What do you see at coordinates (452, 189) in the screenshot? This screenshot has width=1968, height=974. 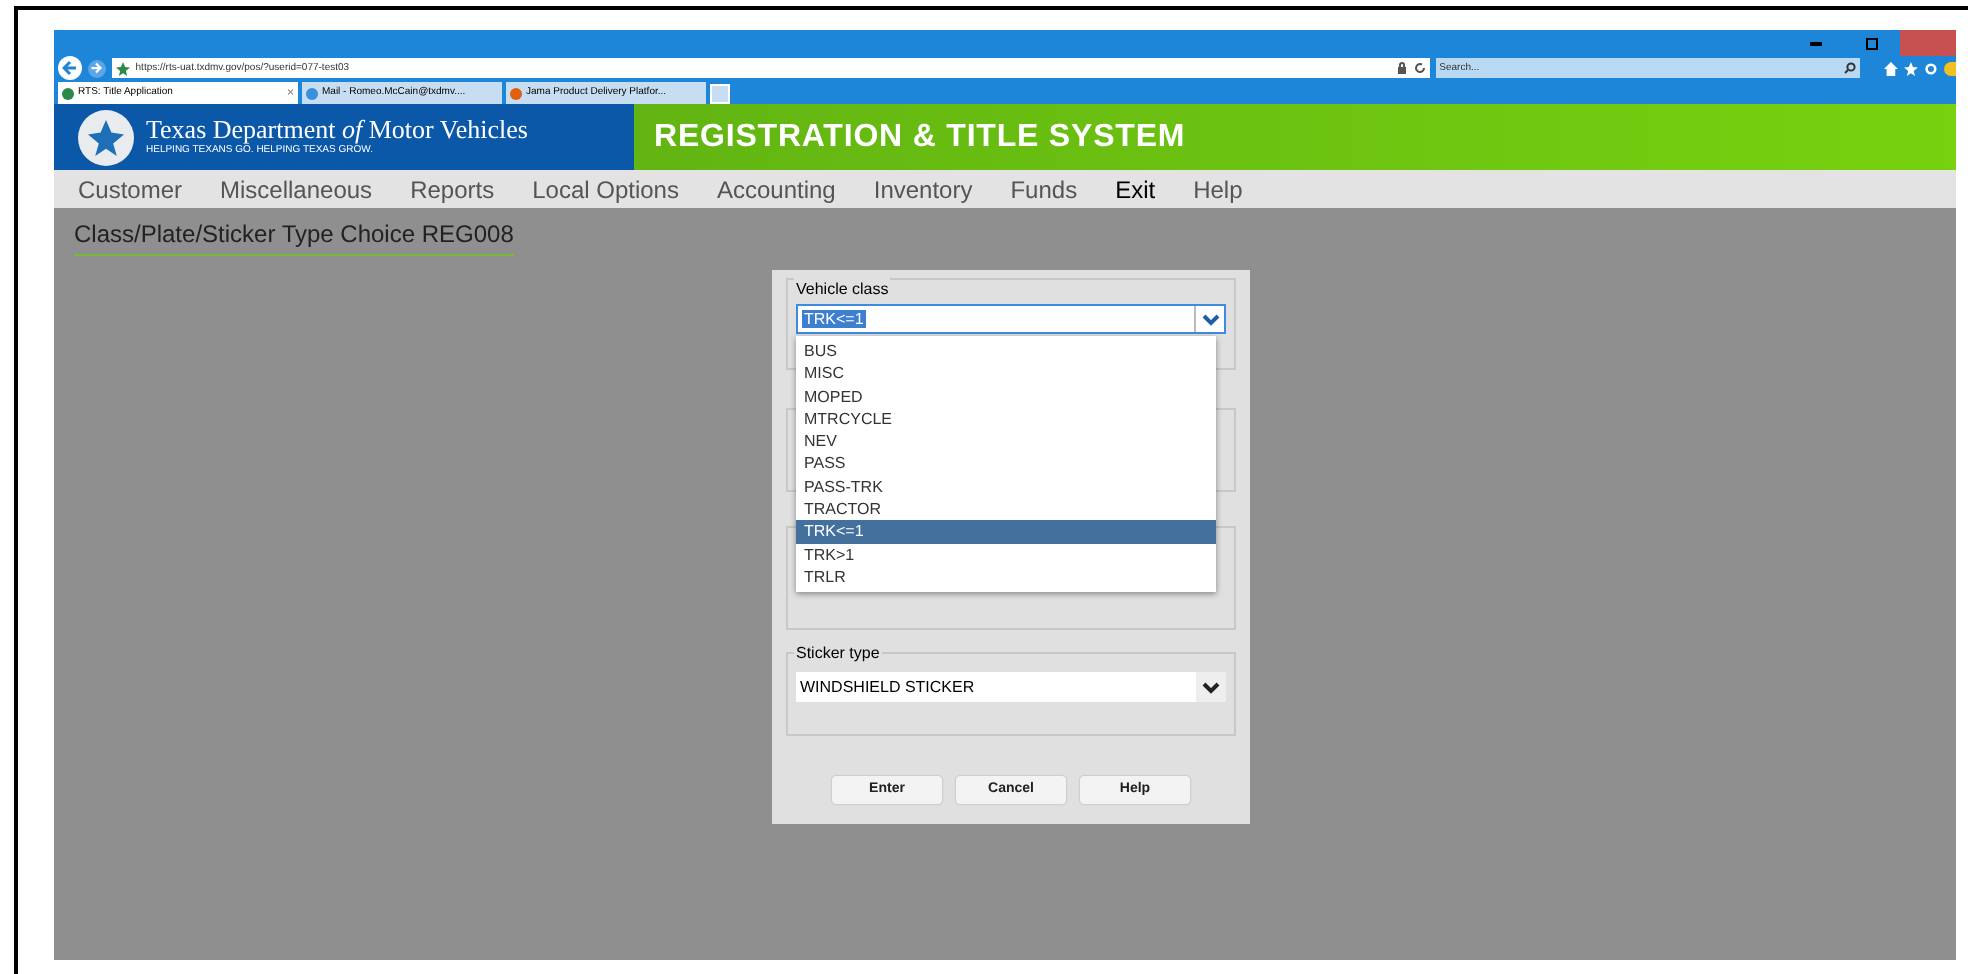 I see `menu-item: Reports` at bounding box center [452, 189].